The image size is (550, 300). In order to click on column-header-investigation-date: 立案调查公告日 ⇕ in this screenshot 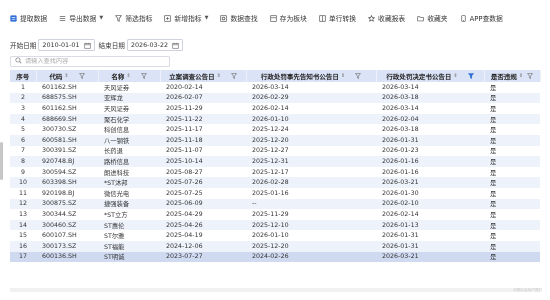, I will do `click(203, 76)`.